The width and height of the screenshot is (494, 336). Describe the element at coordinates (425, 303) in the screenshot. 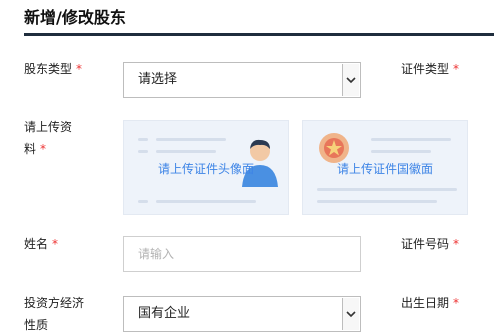

I see `birth-date-label-text: 出生日期` at that location.